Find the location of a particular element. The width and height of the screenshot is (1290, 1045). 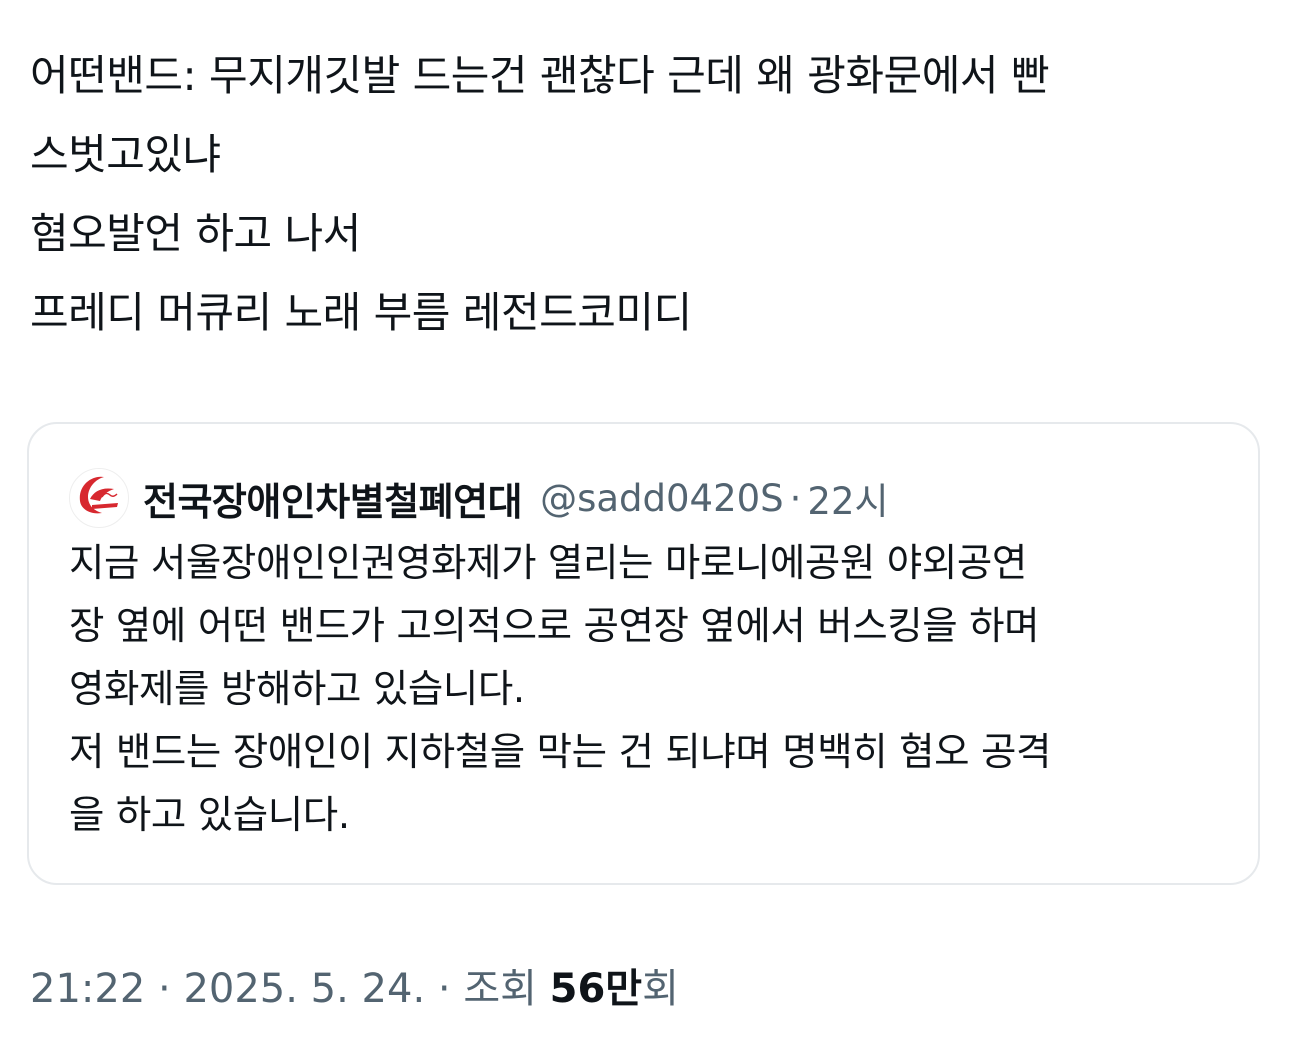

organization-logo-icon is located at coordinates (99, 498).